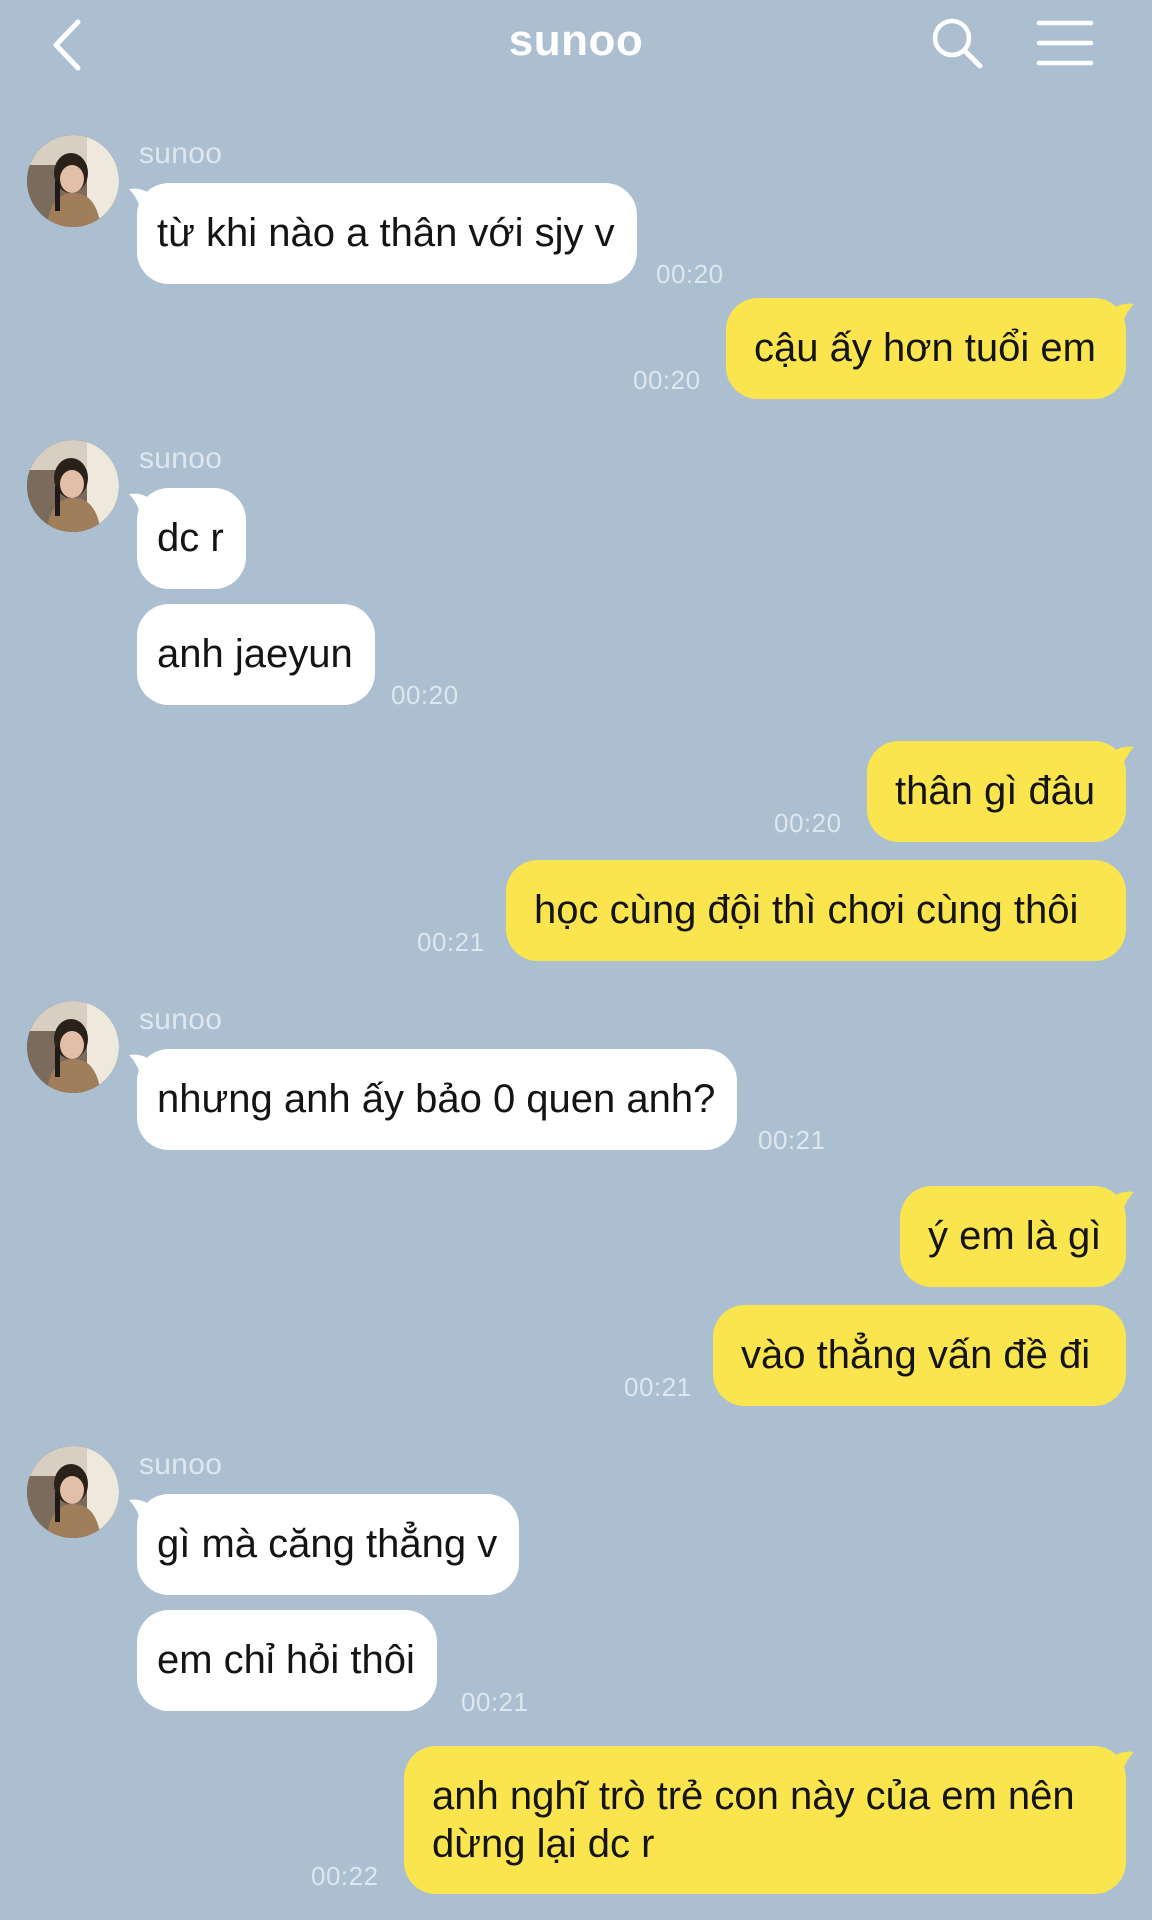 This screenshot has width=1152, height=1920. I want to click on message-text: em chỉ hỏi thôi, so click(286, 1660).